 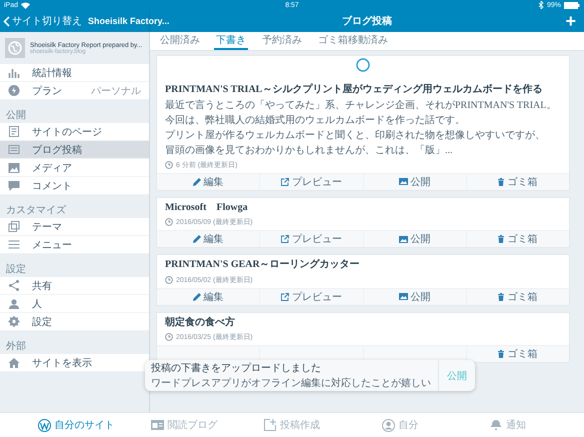 I want to click on filter-tab: 公開済み, so click(x=180, y=41).